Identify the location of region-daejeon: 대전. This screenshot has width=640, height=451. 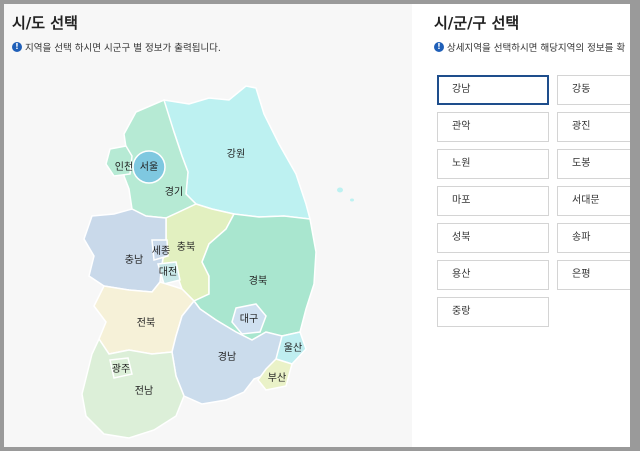
(169, 273).